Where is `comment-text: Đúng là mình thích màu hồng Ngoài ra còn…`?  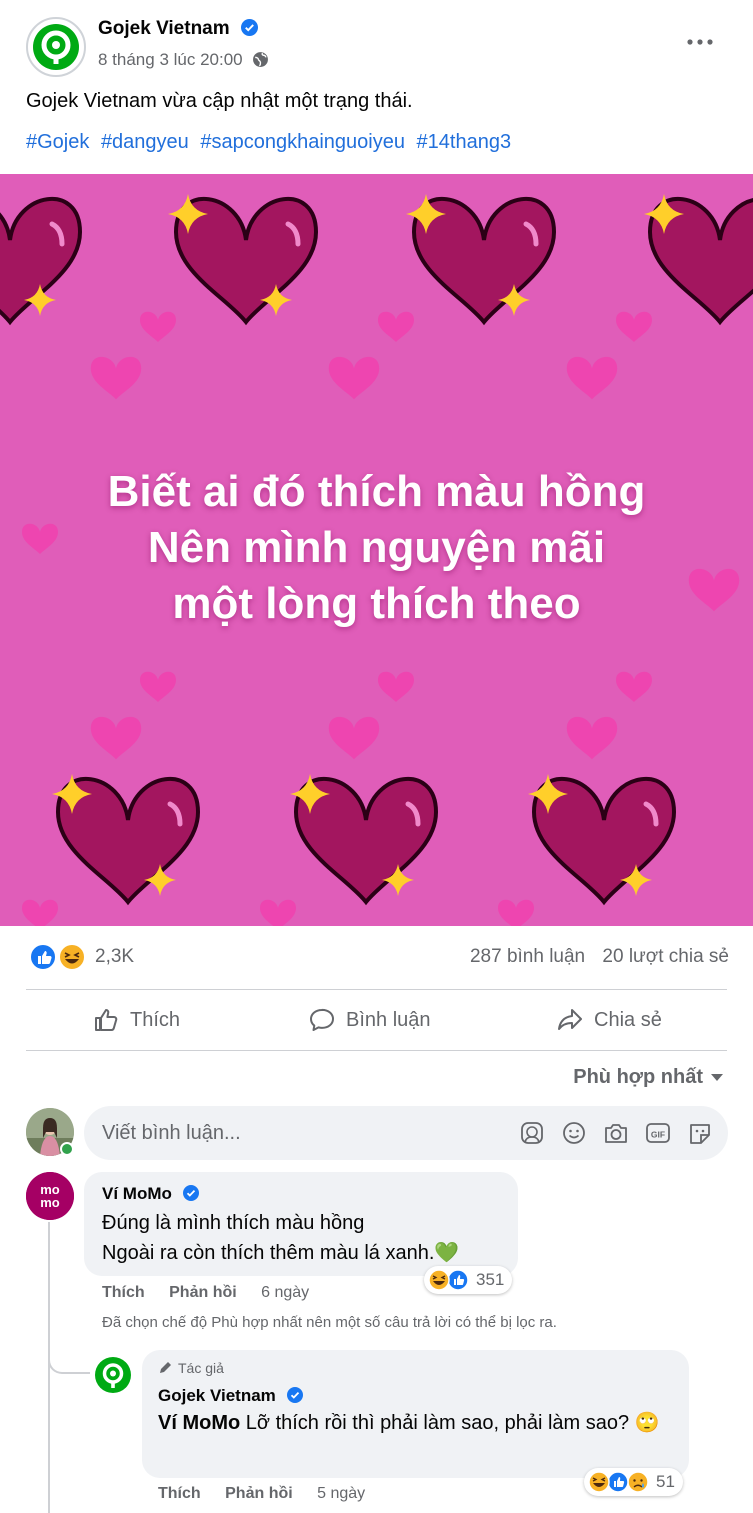
comment-text: Đúng là mình thích màu hồng Ngoài ra còn… is located at coordinates (280, 1238).